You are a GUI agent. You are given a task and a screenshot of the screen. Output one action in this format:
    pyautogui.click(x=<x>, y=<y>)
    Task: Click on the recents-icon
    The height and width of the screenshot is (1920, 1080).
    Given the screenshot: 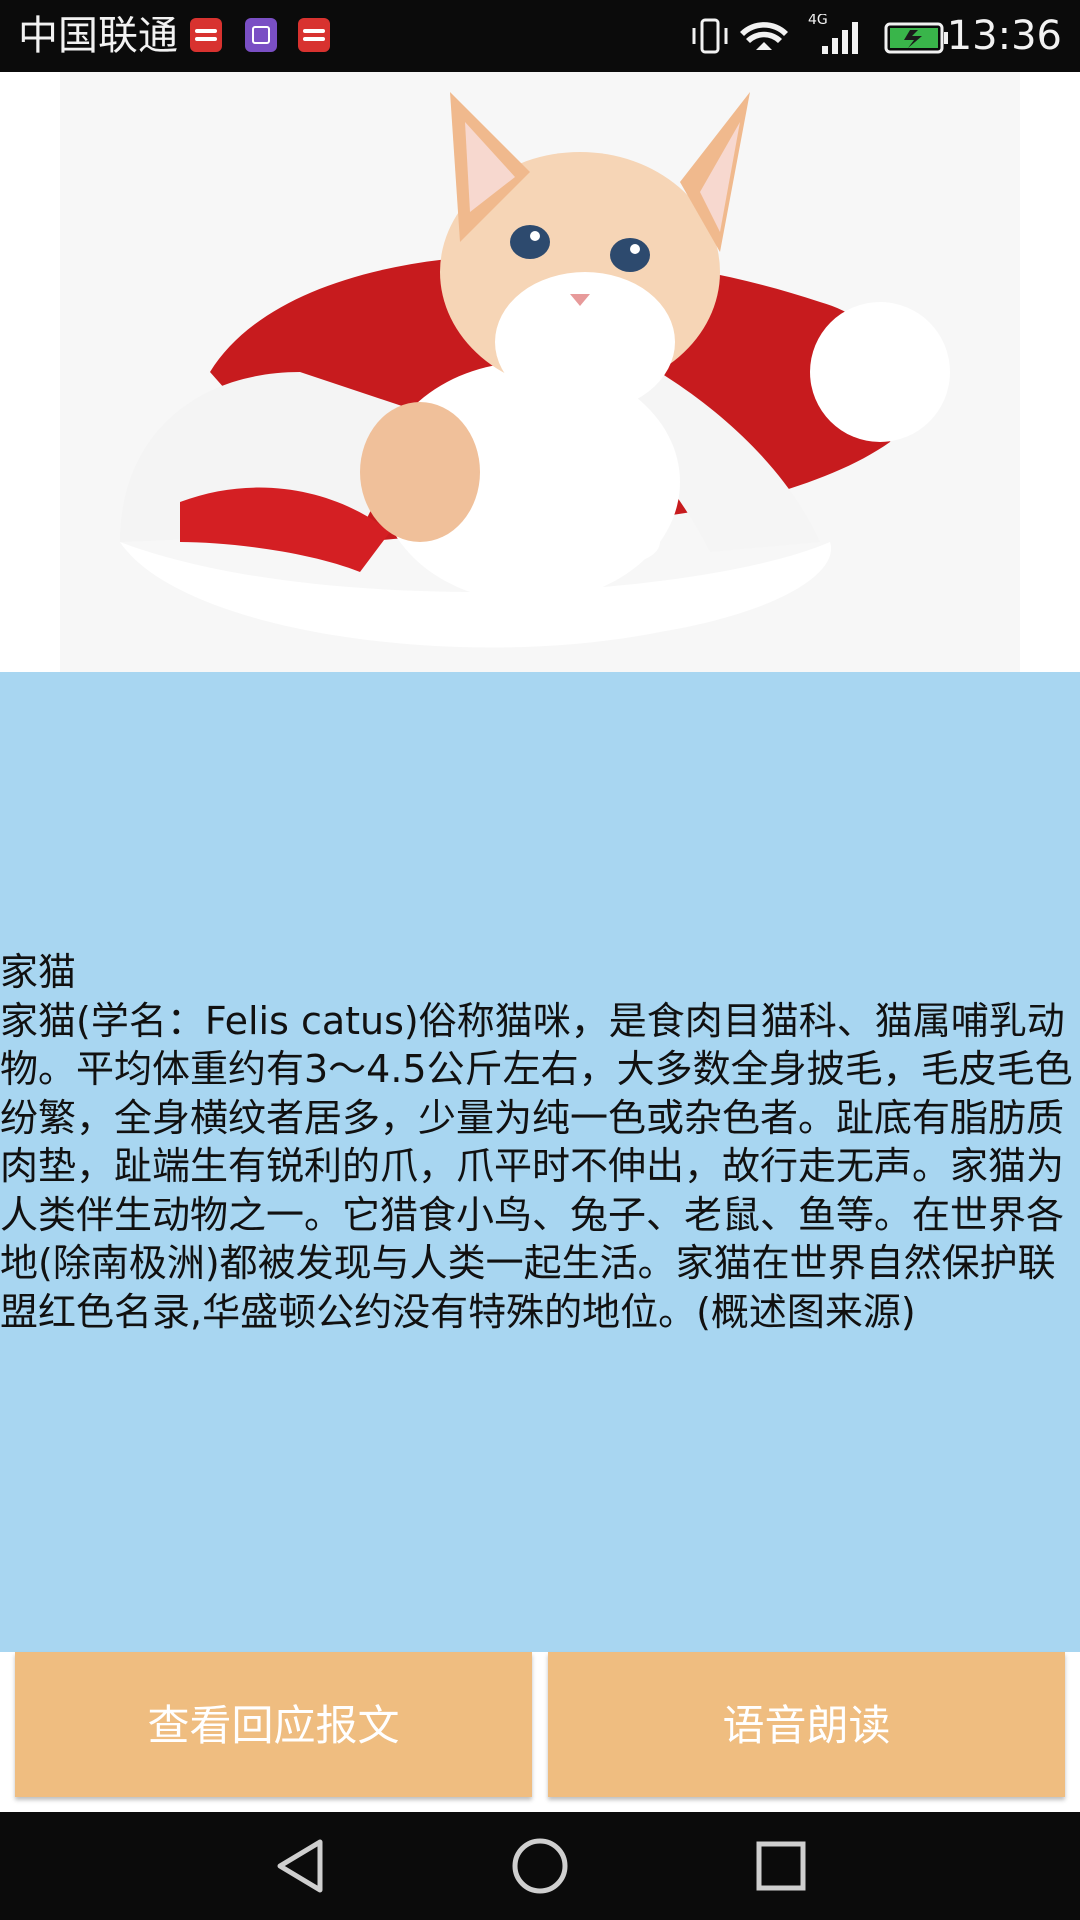 What is the action you would take?
    pyautogui.click(x=781, y=1866)
    